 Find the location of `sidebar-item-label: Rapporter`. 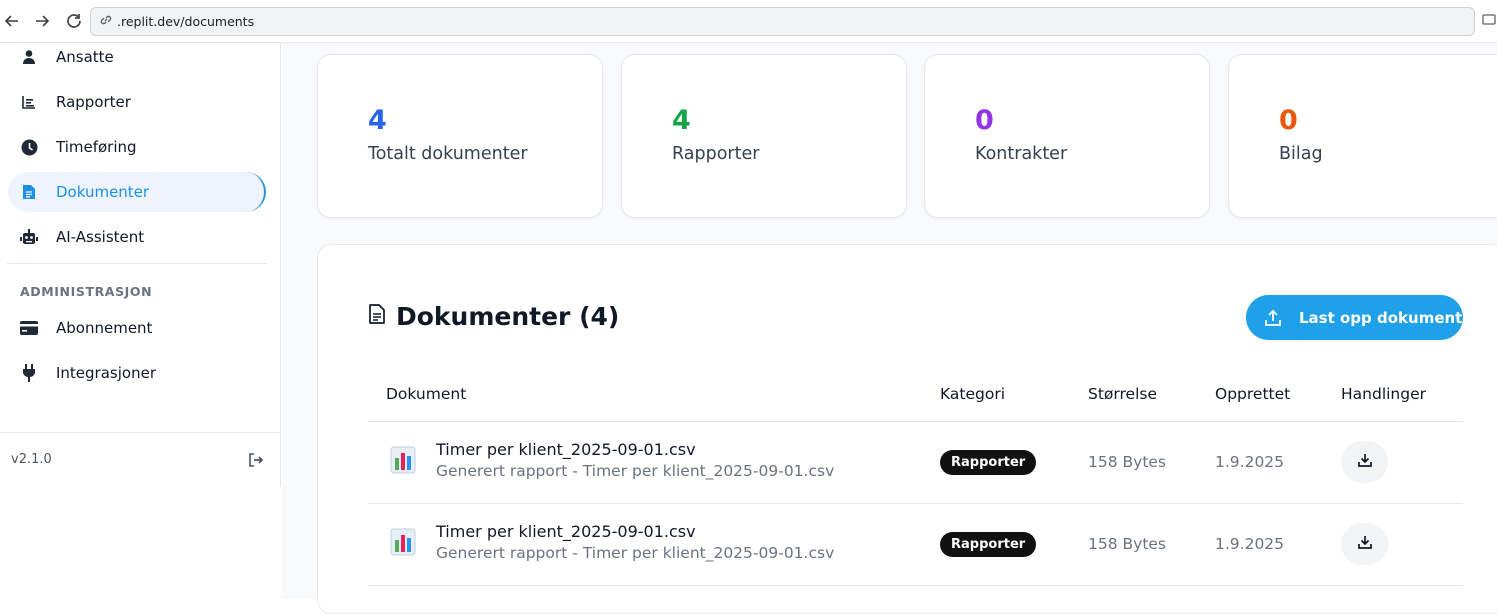

sidebar-item-label: Rapporter is located at coordinates (93, 102).